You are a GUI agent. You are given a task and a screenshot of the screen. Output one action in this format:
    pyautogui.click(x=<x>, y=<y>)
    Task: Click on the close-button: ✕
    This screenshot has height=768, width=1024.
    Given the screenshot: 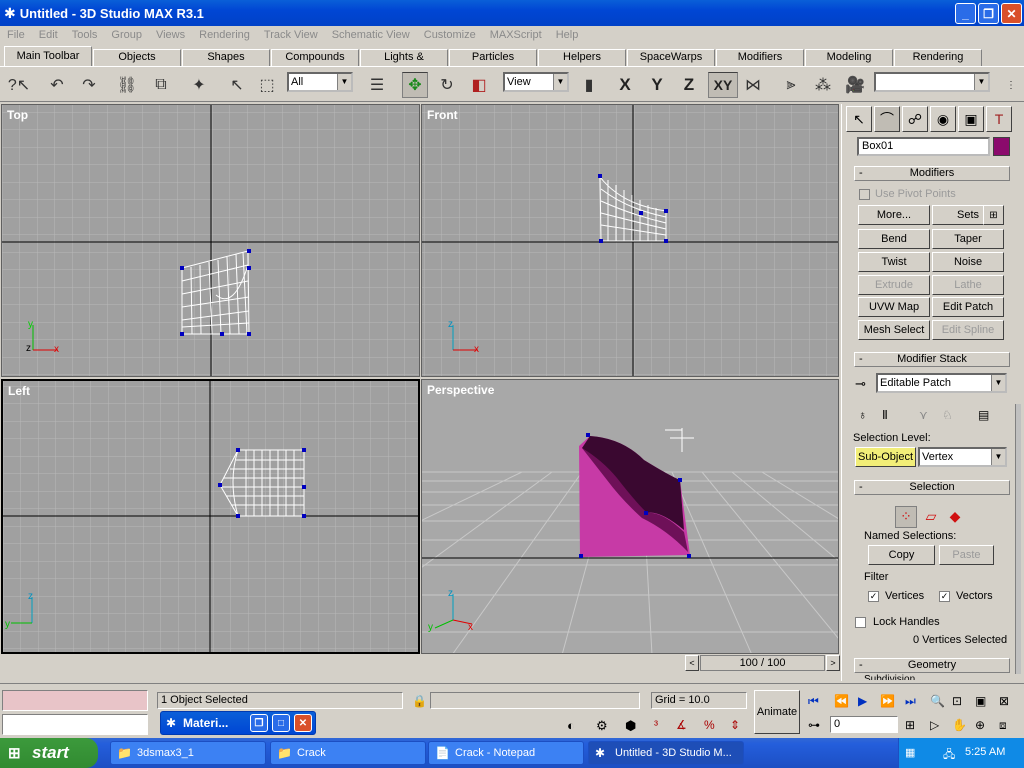 What is the action you would take?
    pyautogui.click(x=1011, y=13)
    